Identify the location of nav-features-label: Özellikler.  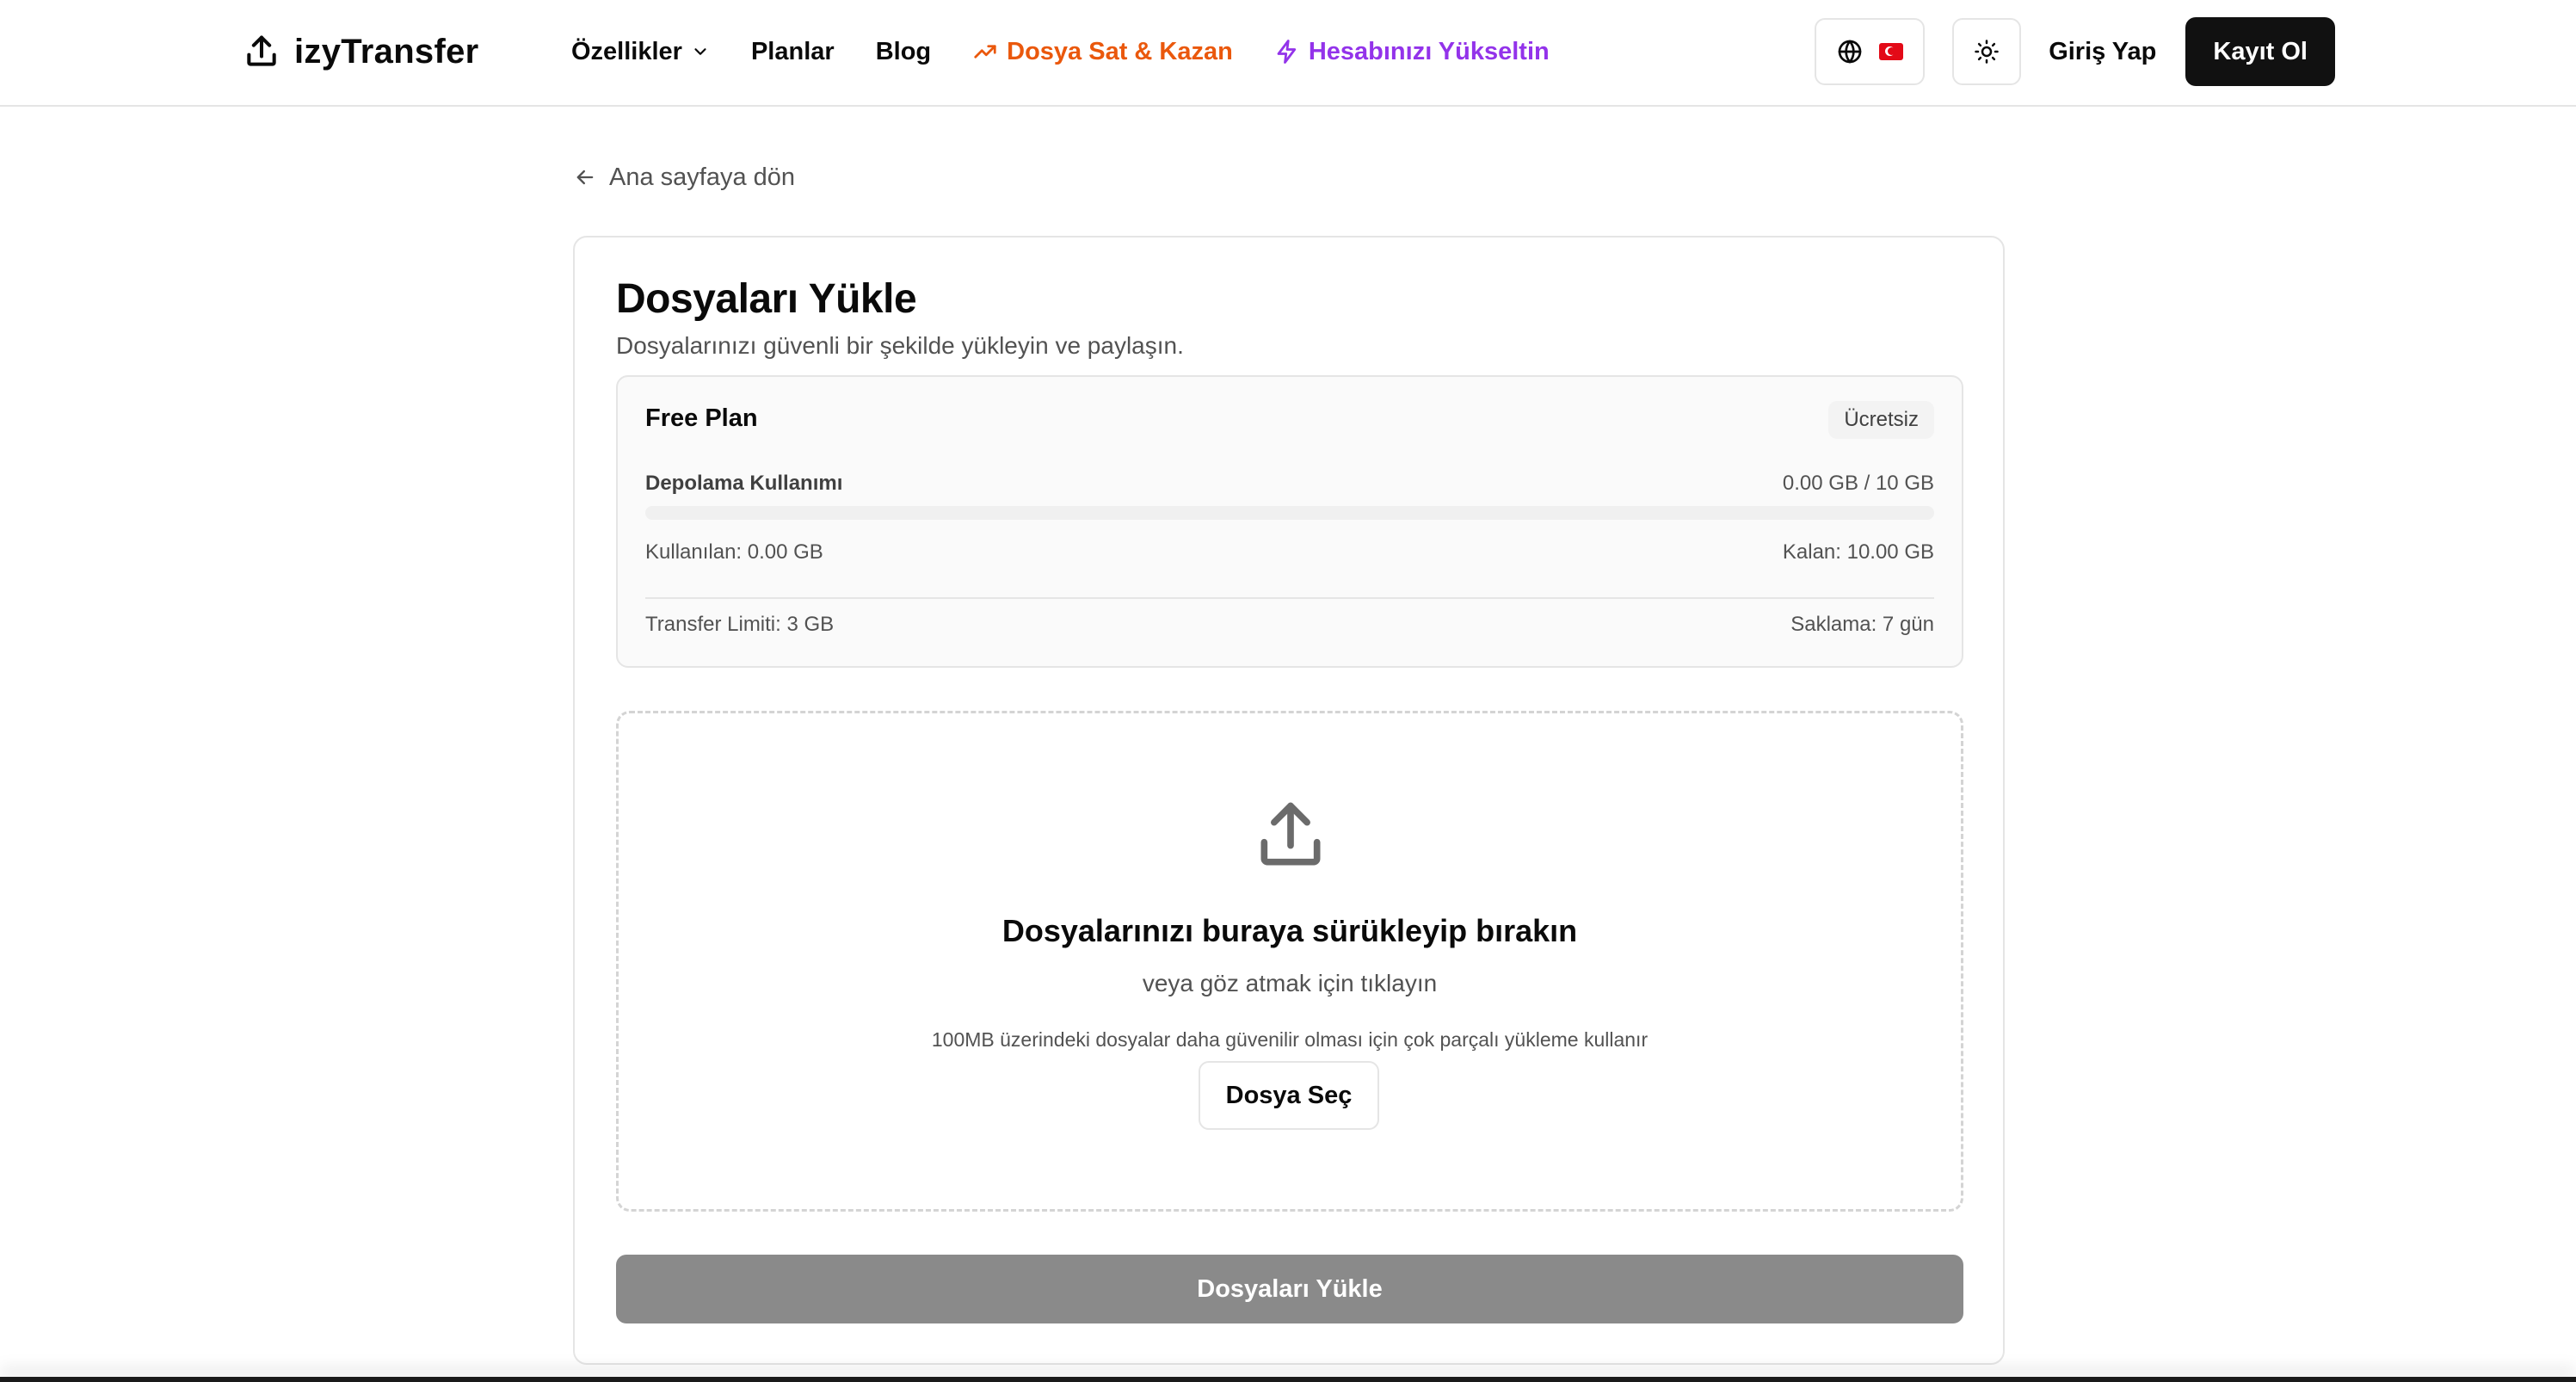
(627, 51).